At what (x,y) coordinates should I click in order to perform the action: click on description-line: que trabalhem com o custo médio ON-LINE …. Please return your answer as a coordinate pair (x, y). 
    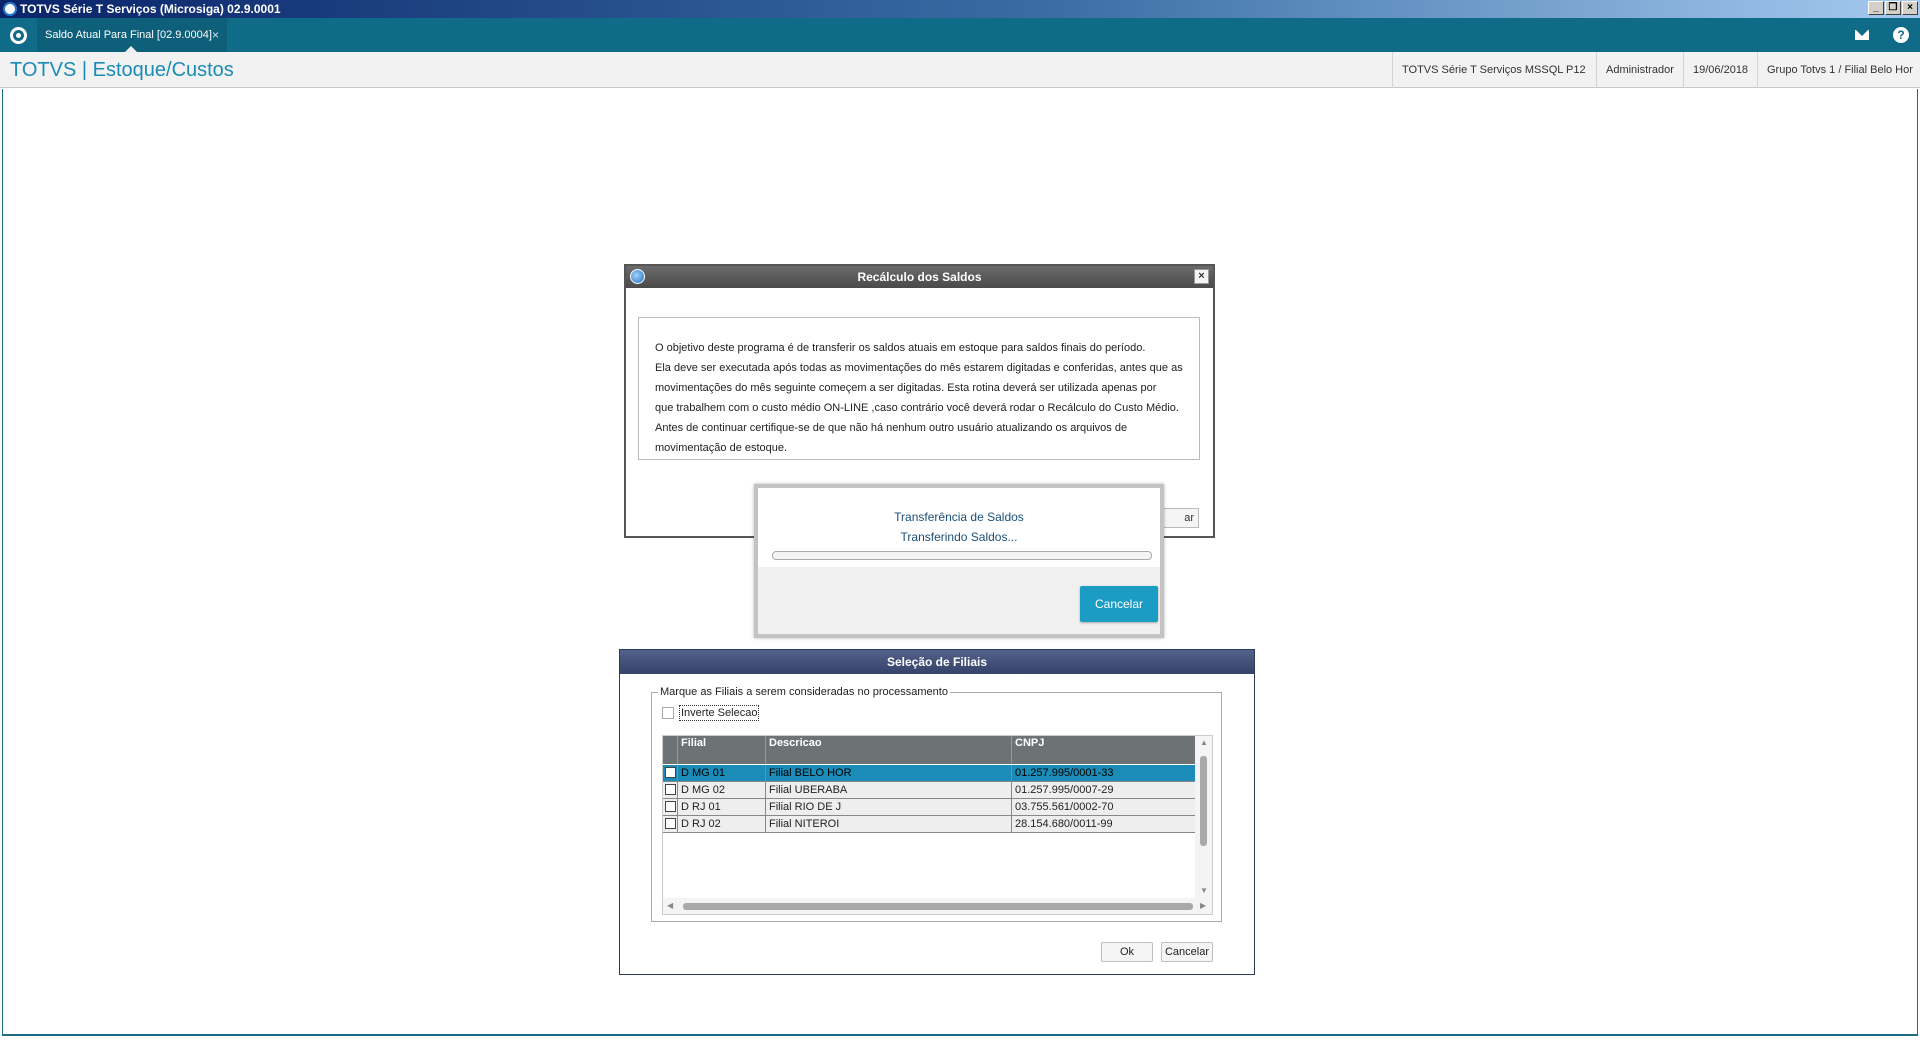
    Looking at the image, I should click on (917, 408).